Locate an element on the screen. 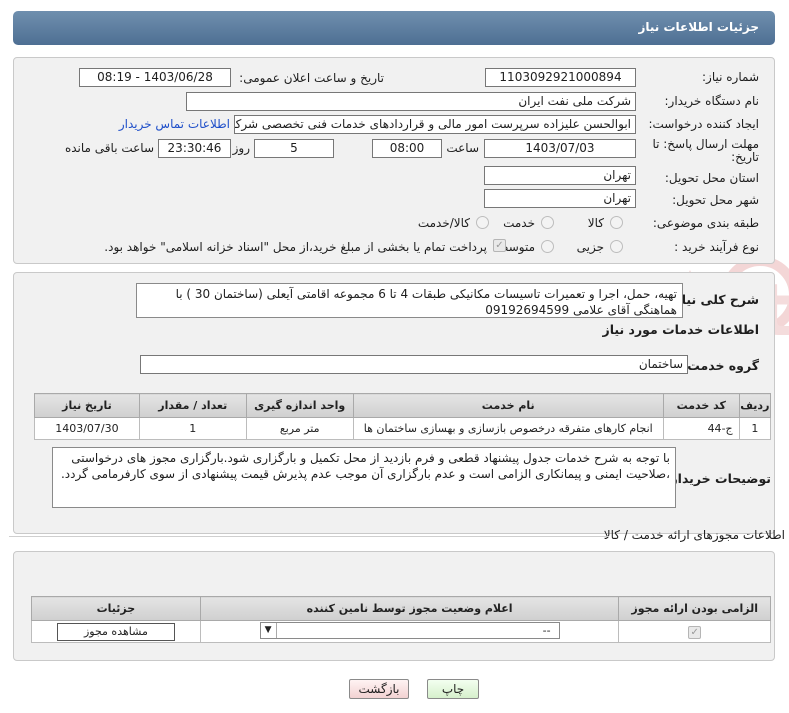 This screenshot has height=713, width=789. treasury-payment-checkbox: ✓ is located at coordinates (499, 245).